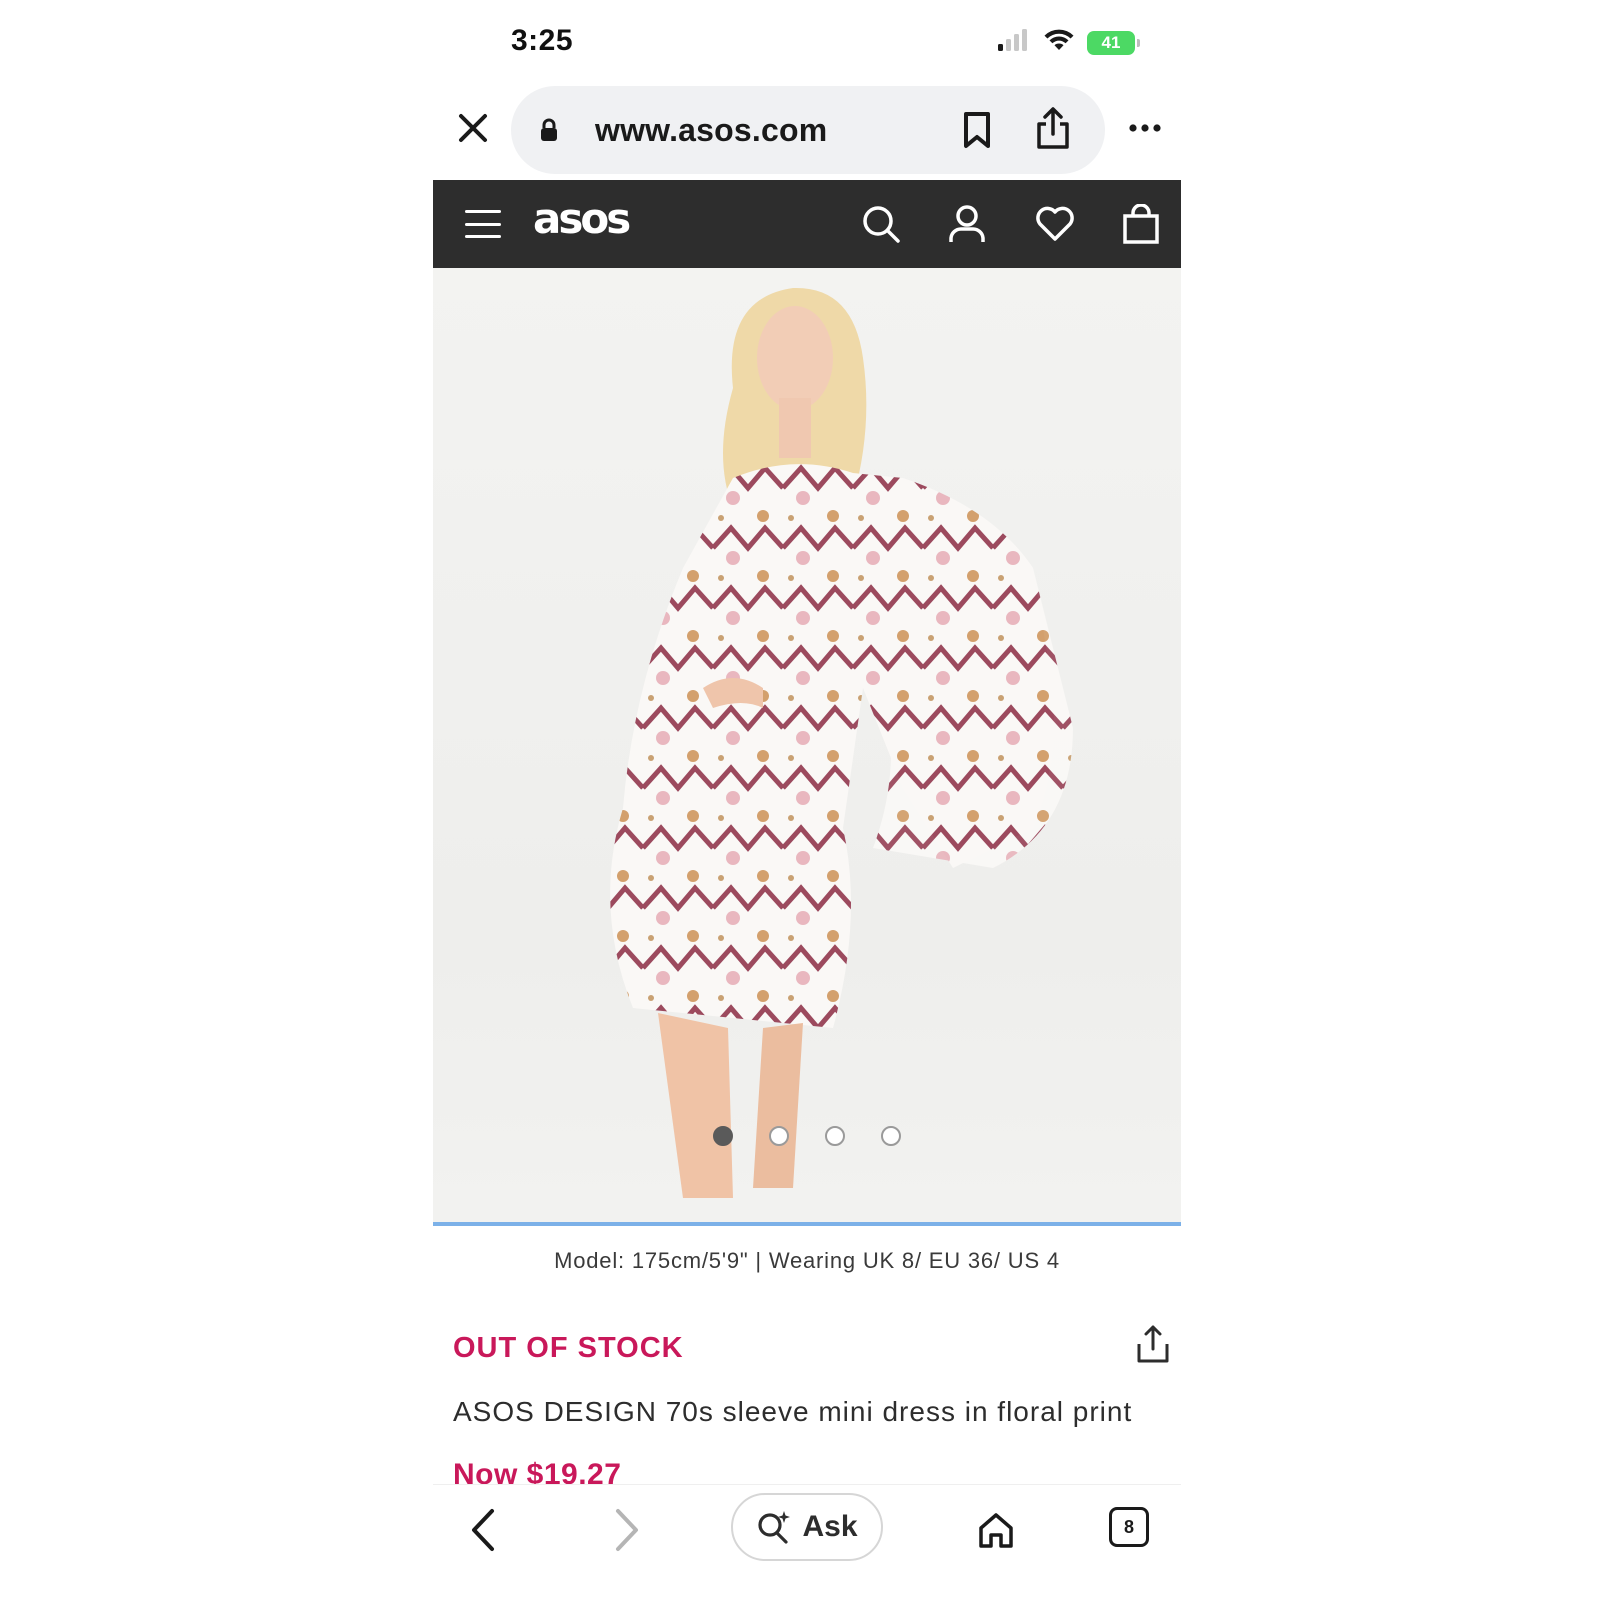  I want to click on battery-icon: 41, so click(1113, 42).